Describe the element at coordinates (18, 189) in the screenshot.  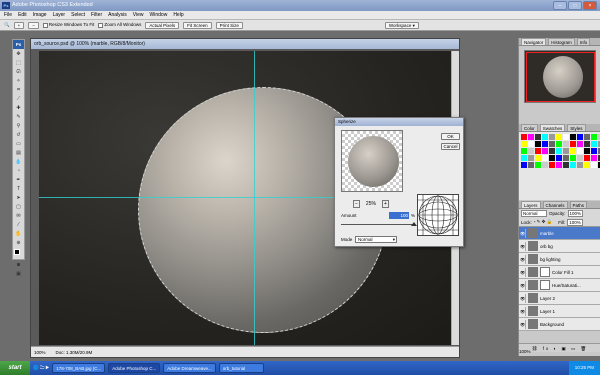
I see `type-tool-icon: T` at that location.